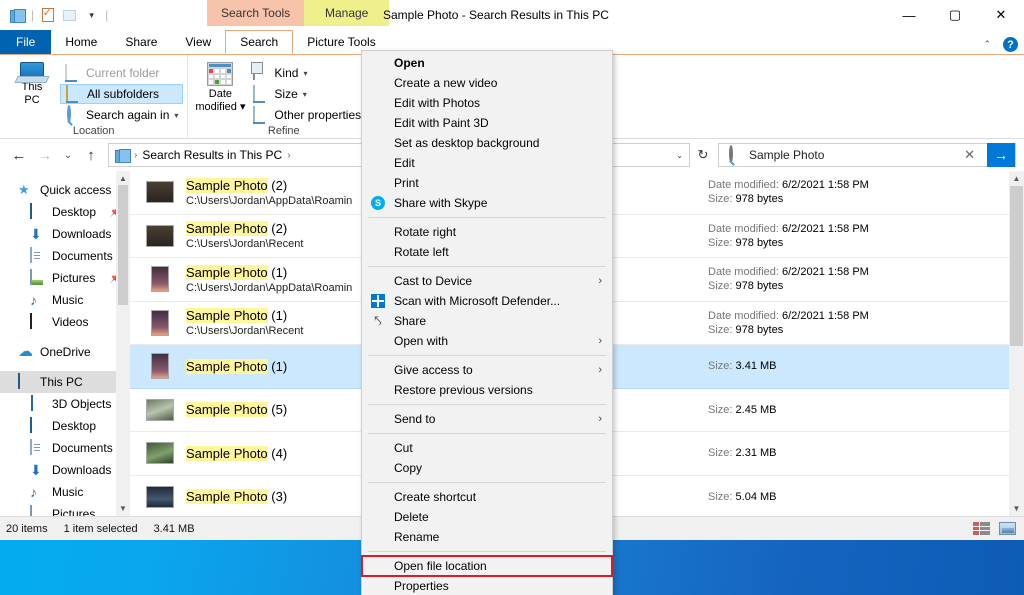 This screenshot has width=1024, height=595. Describe the element at coordinates (955, 15) in the screenshot. I see `maximize-button: ▢` at that location.